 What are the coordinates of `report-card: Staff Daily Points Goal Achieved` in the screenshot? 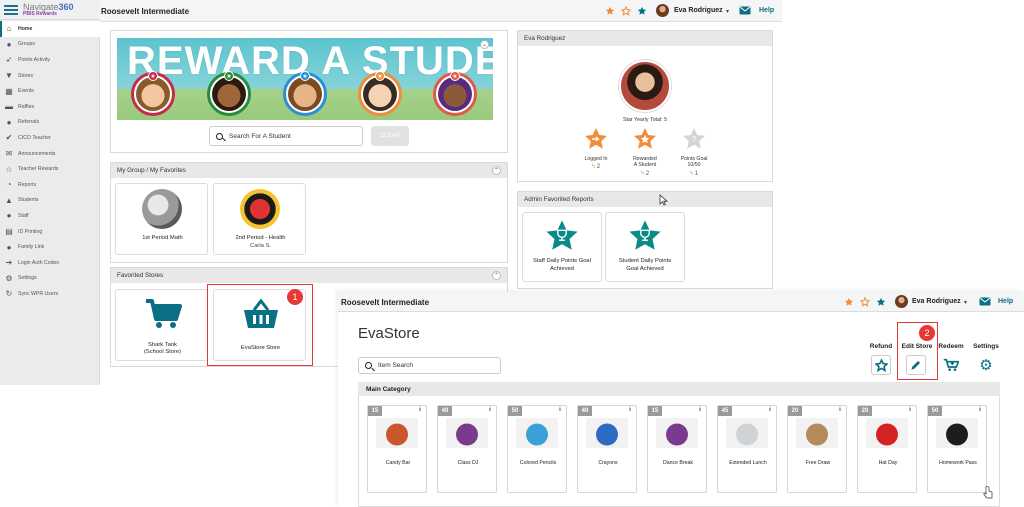 It's located at (562, 247).